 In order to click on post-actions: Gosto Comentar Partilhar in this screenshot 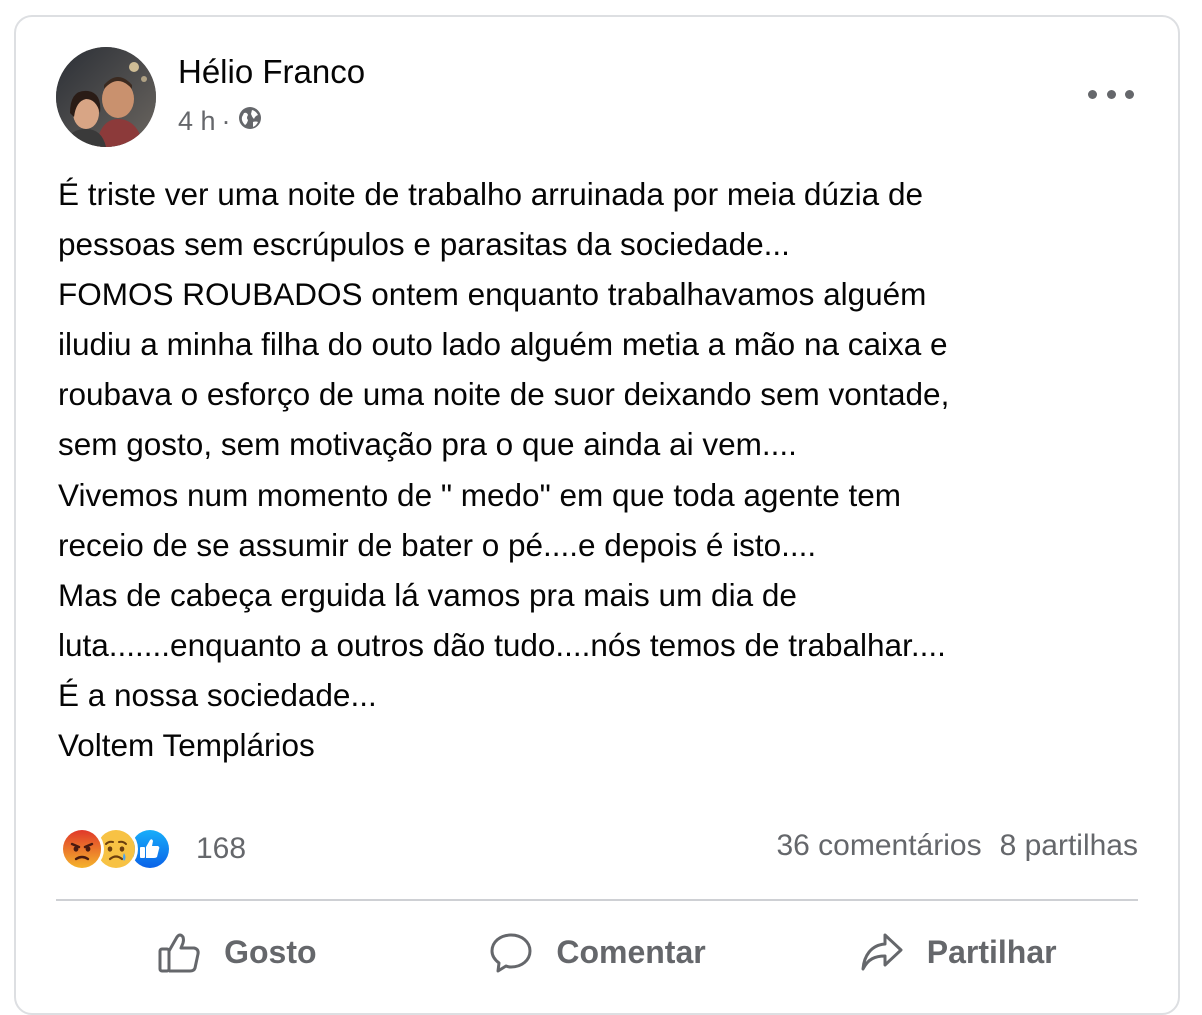, I will do `click(597, 952)`.